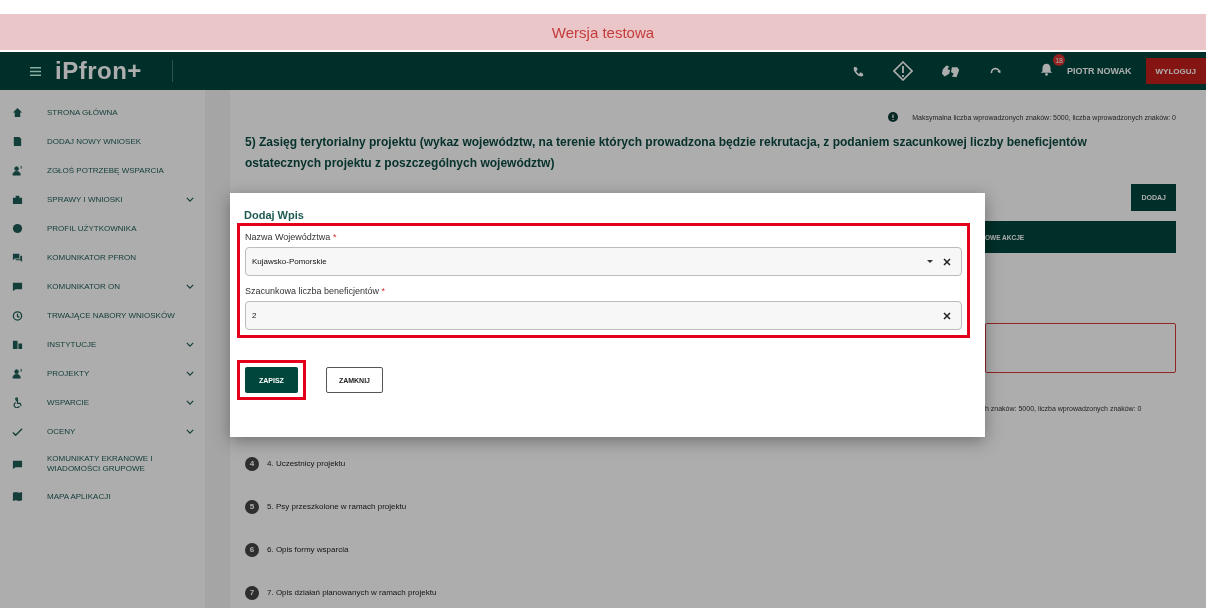 The height and width of the screenshot is (608, 1206). What do you see at coordinates (252, 549) in the screenshot?
I see `step-number: 6` at bounding box center [252, 549].